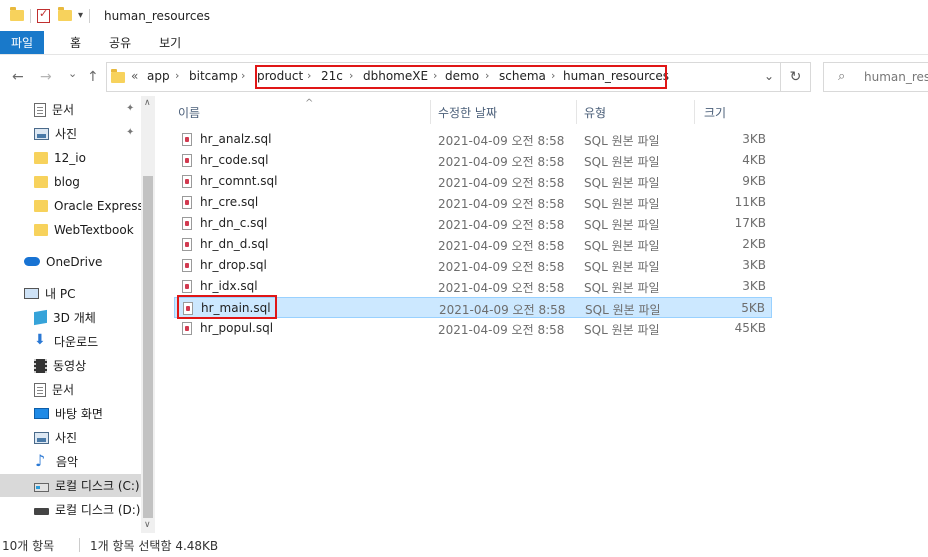 The height and width of the screenshot is (557, 928). I want to click on sidebar-item-label: 바탕 화면, so click(79, 414).